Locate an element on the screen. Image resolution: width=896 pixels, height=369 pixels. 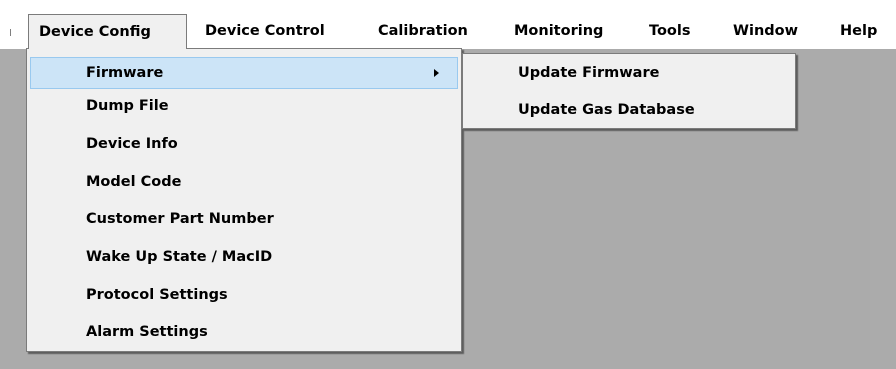
submenu-arrow-icon is located at coordinates (436, 73).